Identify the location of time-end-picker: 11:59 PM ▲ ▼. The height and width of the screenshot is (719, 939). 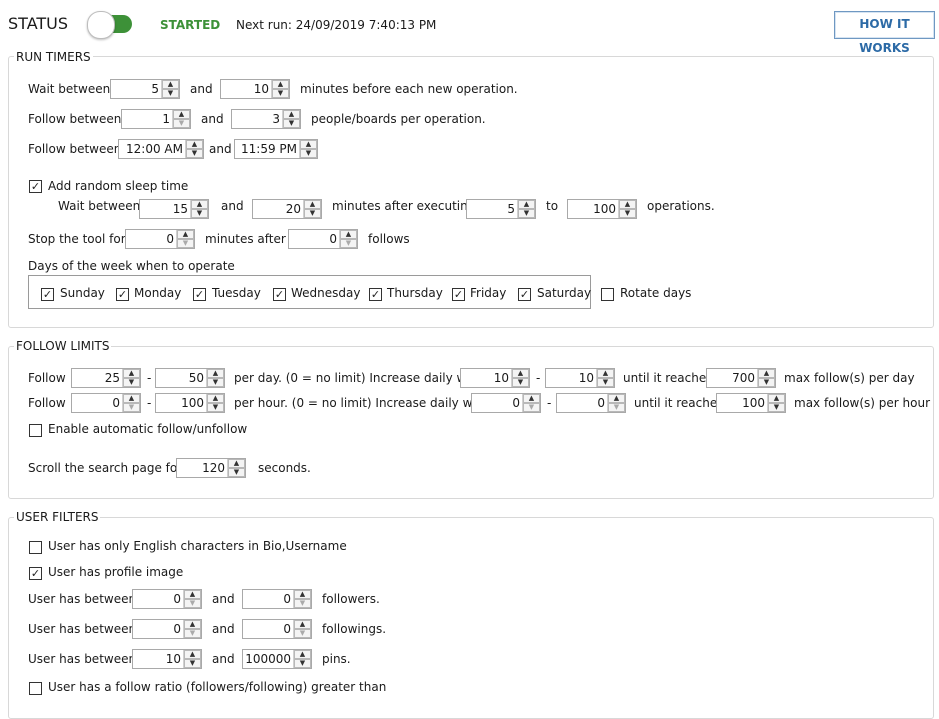
(276, 149).